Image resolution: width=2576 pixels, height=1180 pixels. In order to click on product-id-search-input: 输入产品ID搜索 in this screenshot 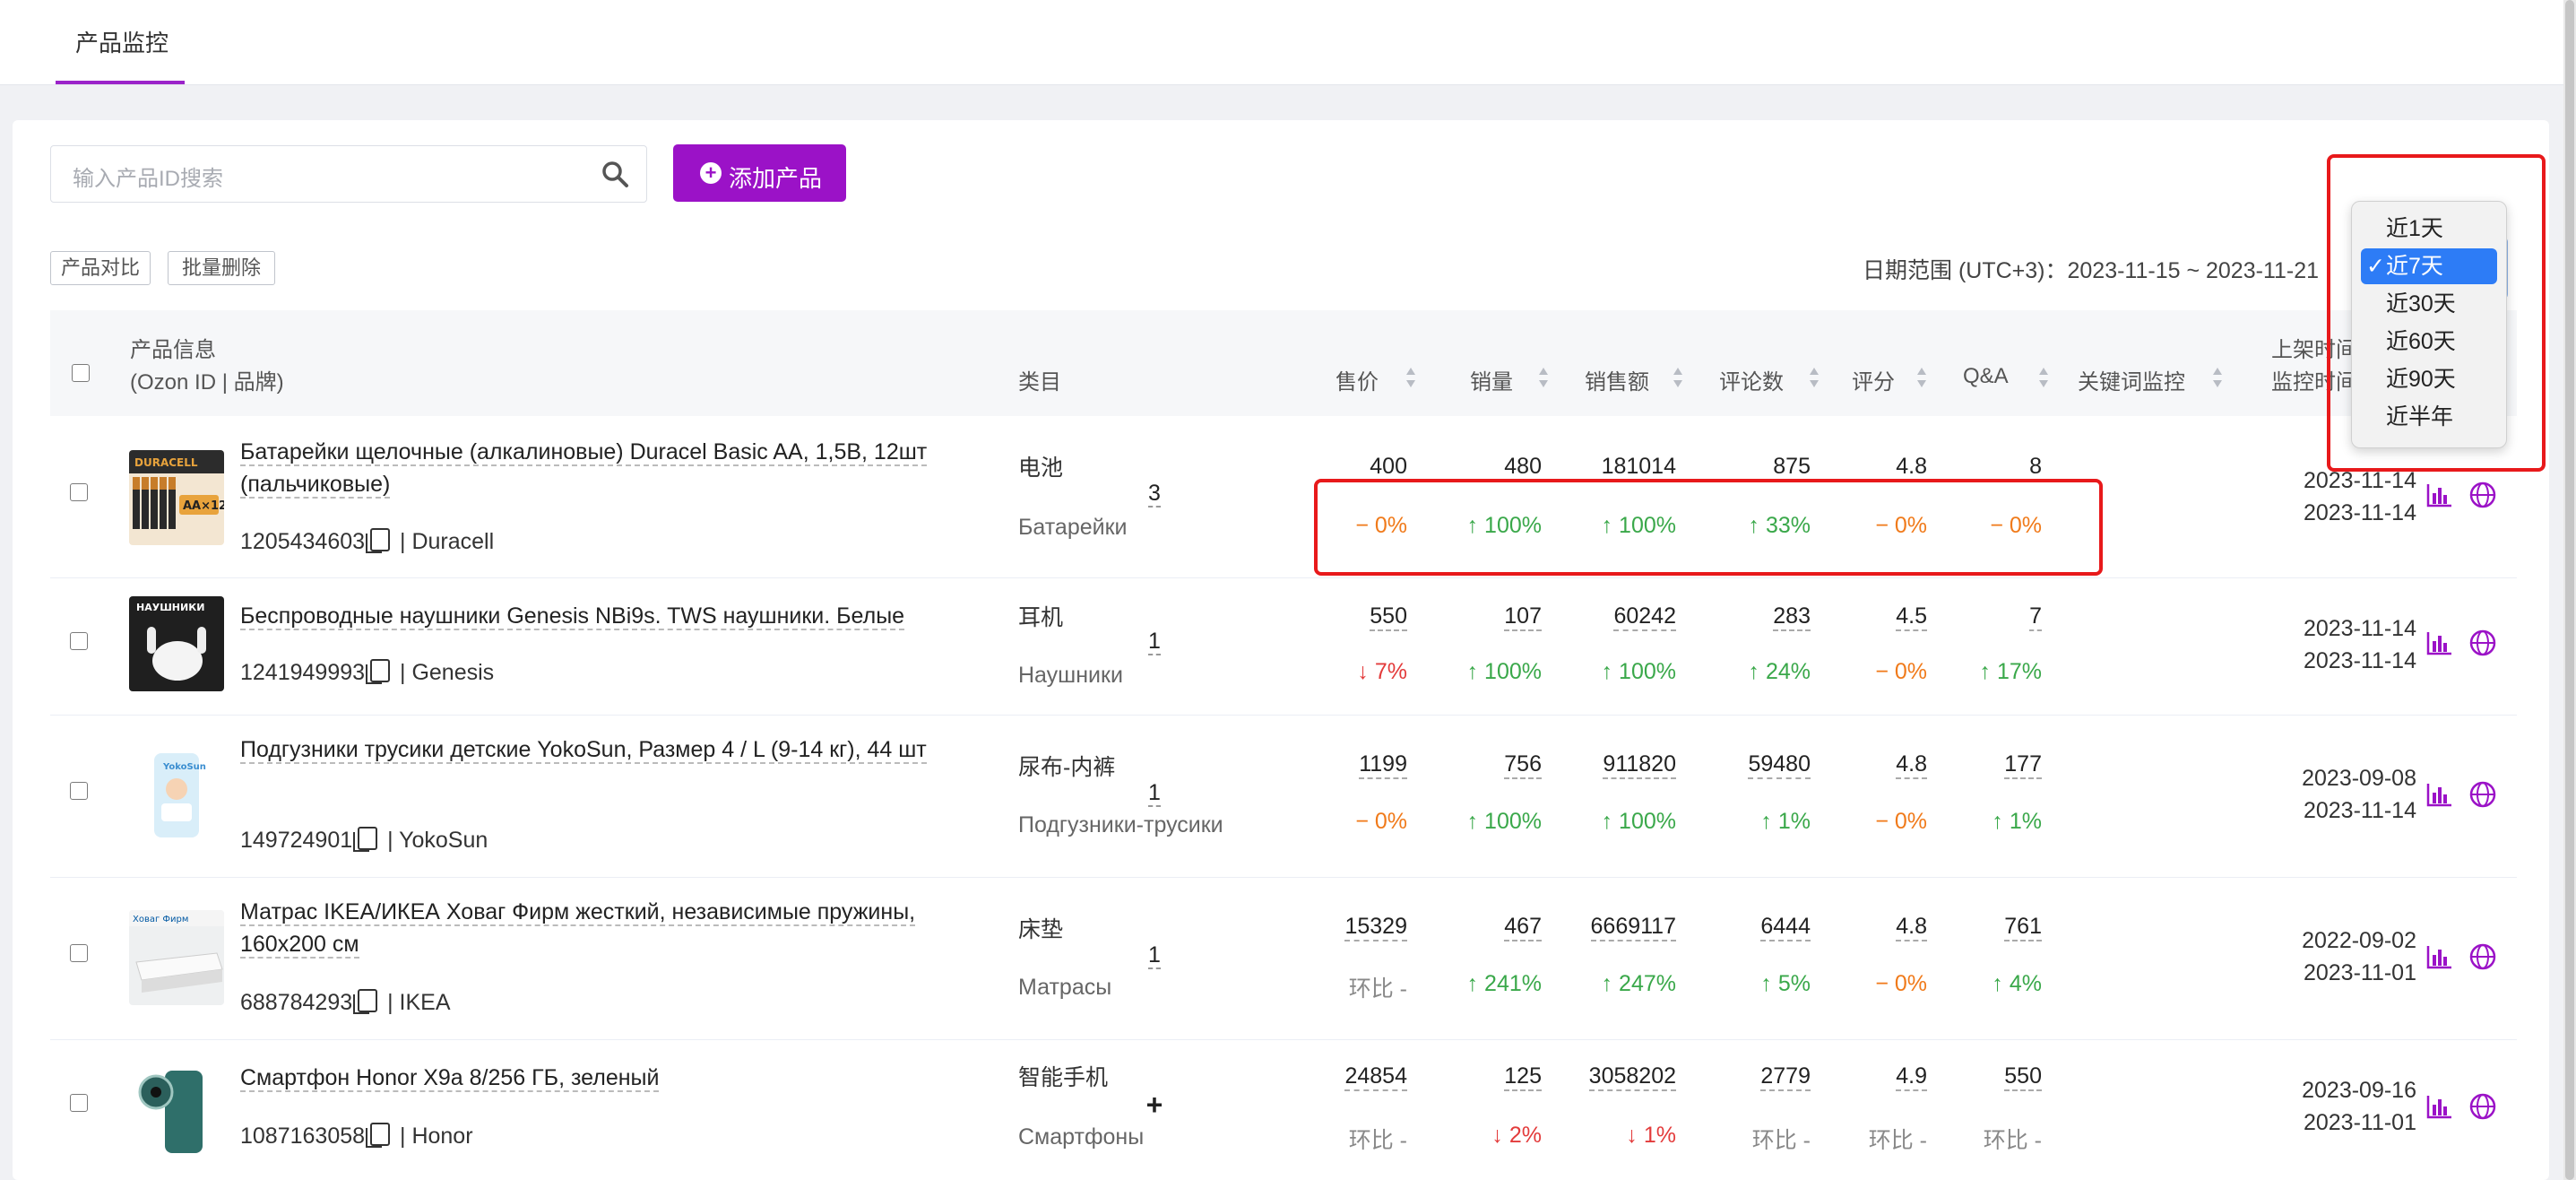, I will do `click(348, 174)`.